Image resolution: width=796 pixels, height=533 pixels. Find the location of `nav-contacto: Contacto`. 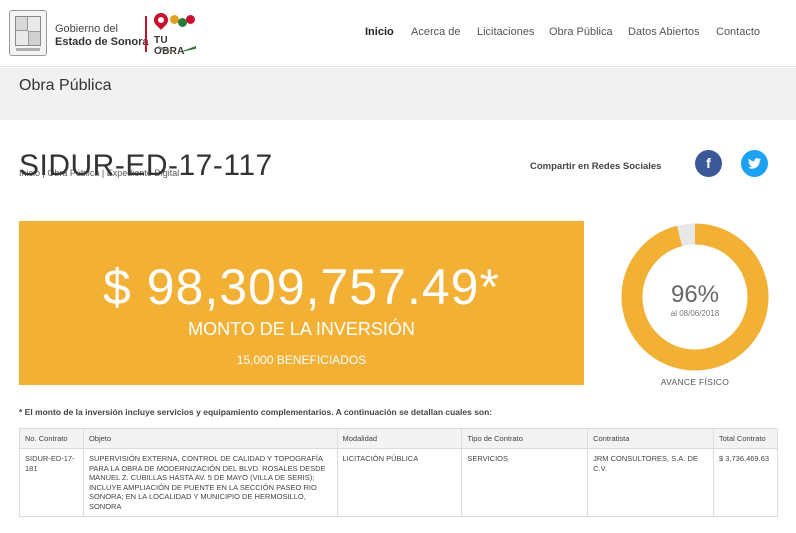

nav-contacto: Contacto is located at coordinates (738, 32).